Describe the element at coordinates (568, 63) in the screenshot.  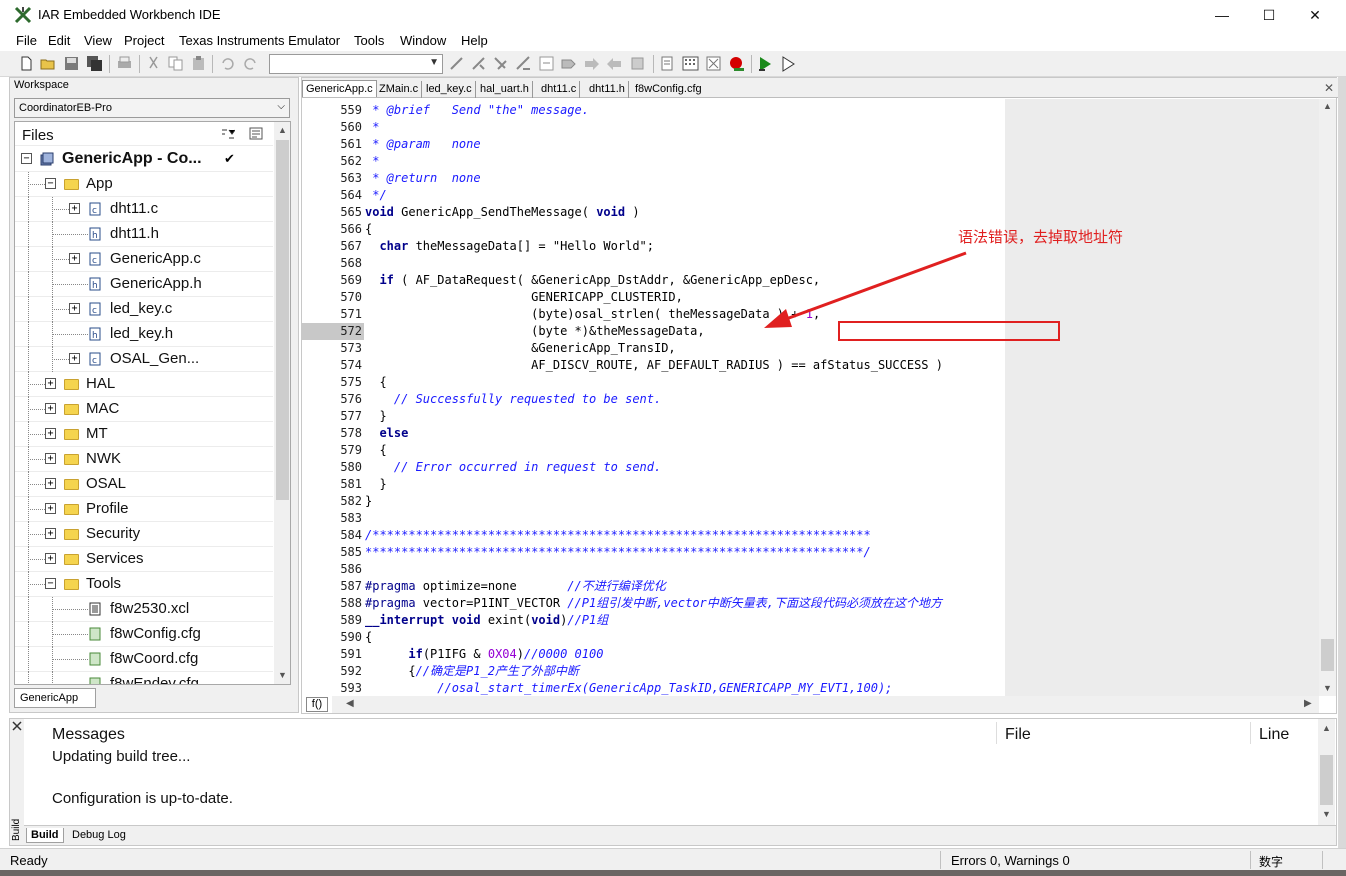
I see `bookmark-icon` at that location.